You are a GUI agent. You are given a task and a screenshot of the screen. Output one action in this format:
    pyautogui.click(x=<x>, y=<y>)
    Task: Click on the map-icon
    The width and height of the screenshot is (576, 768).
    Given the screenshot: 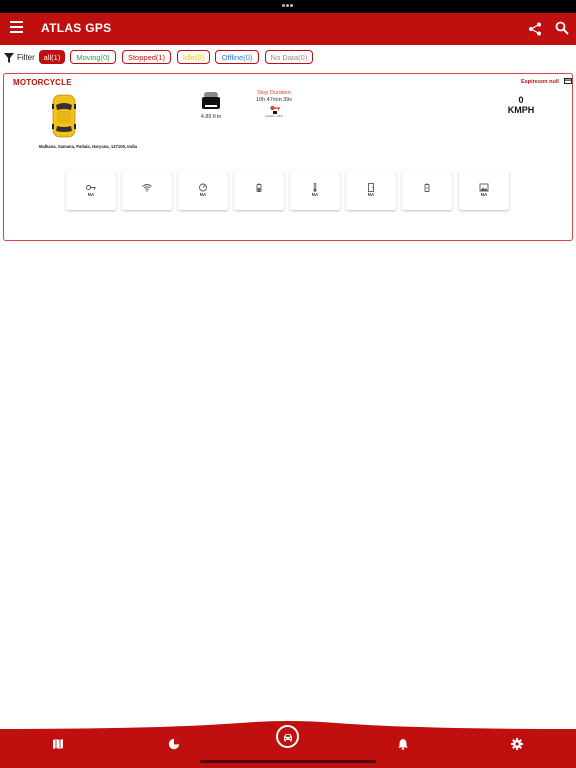 What is the action you would take?
    pyautogui.click(x=58, y=744)
    